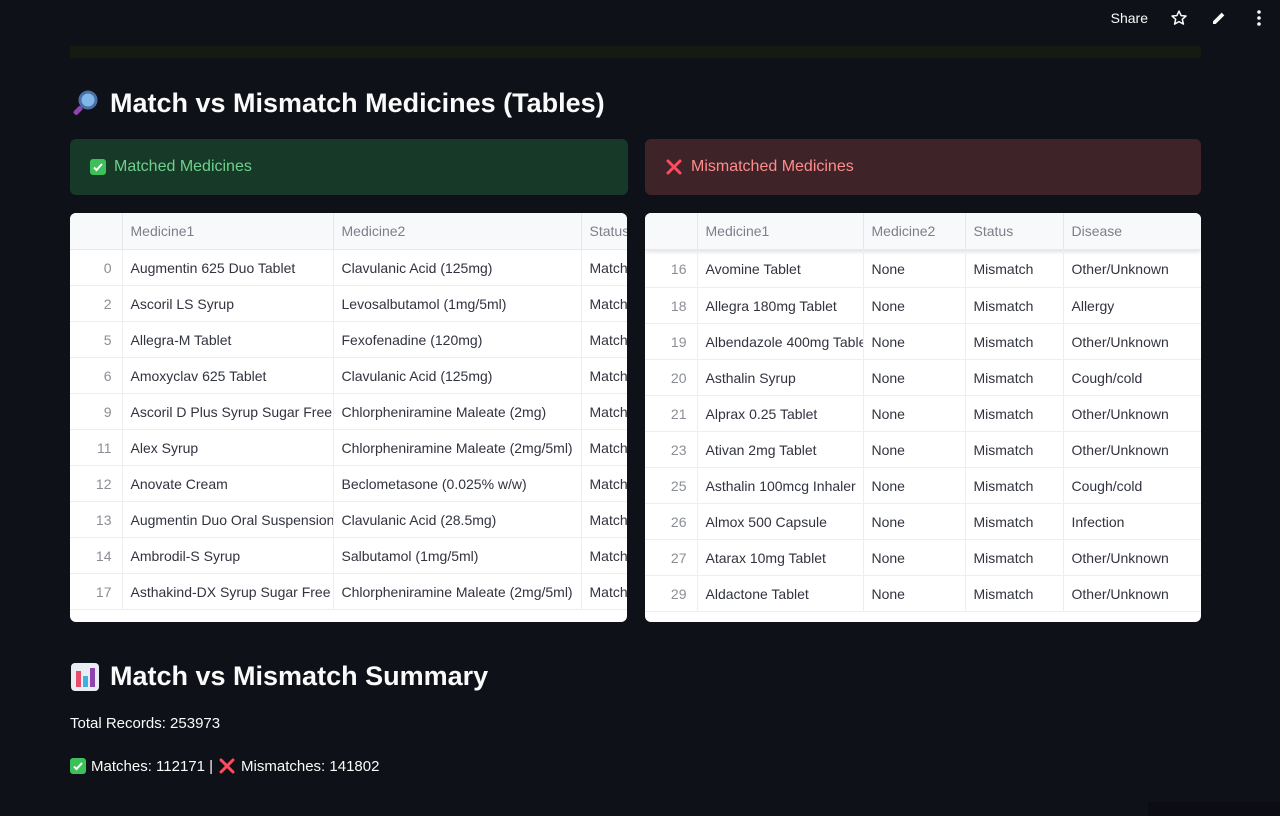 This screenshot has height=816, width=1280. What do you see at coordinates (457, 483) in the screenshot?
I see `table-cell: Beclometasone (0.025% w/w)` at bounding box center [457, 483].